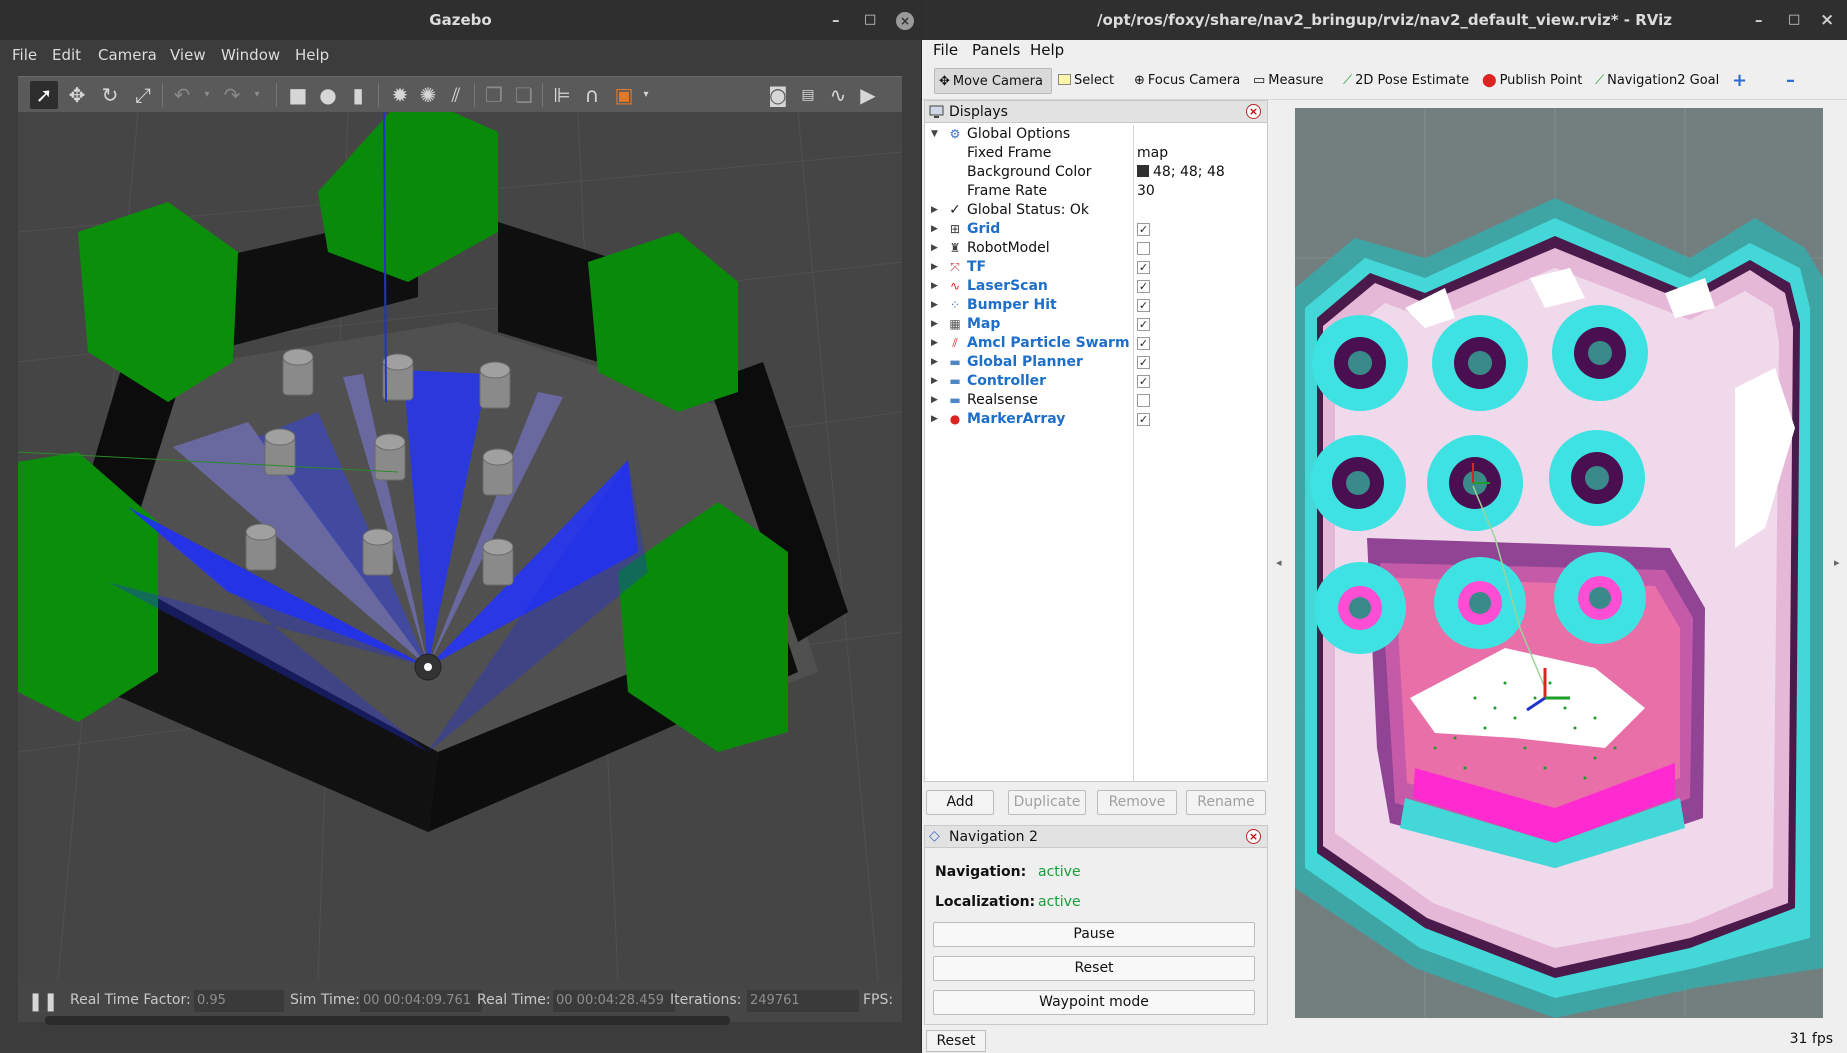 The image size is (1847, 1053). I want to click on tree-row-global-options: ▼ ⚙ Global Options, so click(1096, 134).